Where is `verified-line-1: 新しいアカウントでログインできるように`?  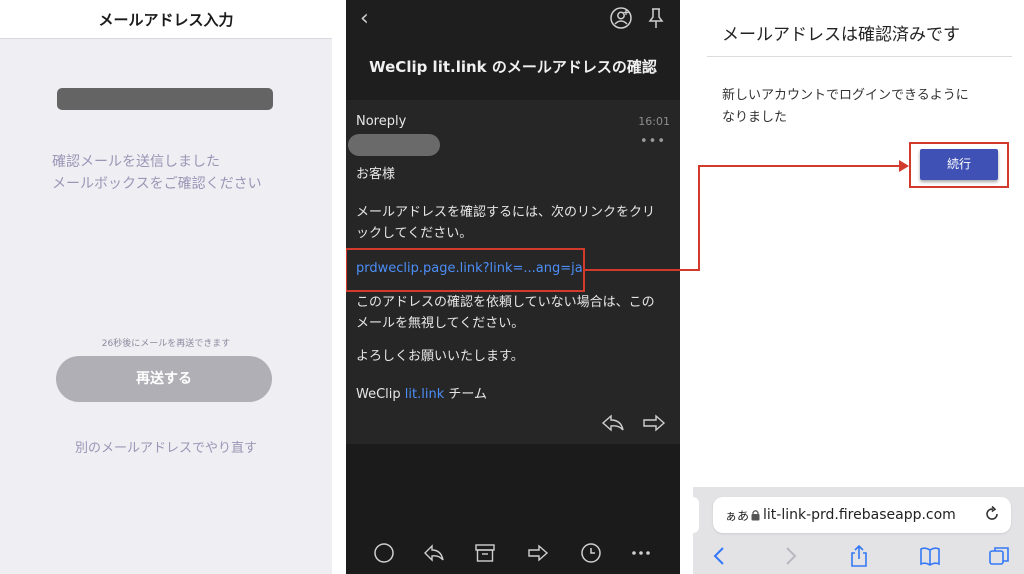 verified-line-1: 新しいアカウントでログインできるように is located at coordinates (845, 95).